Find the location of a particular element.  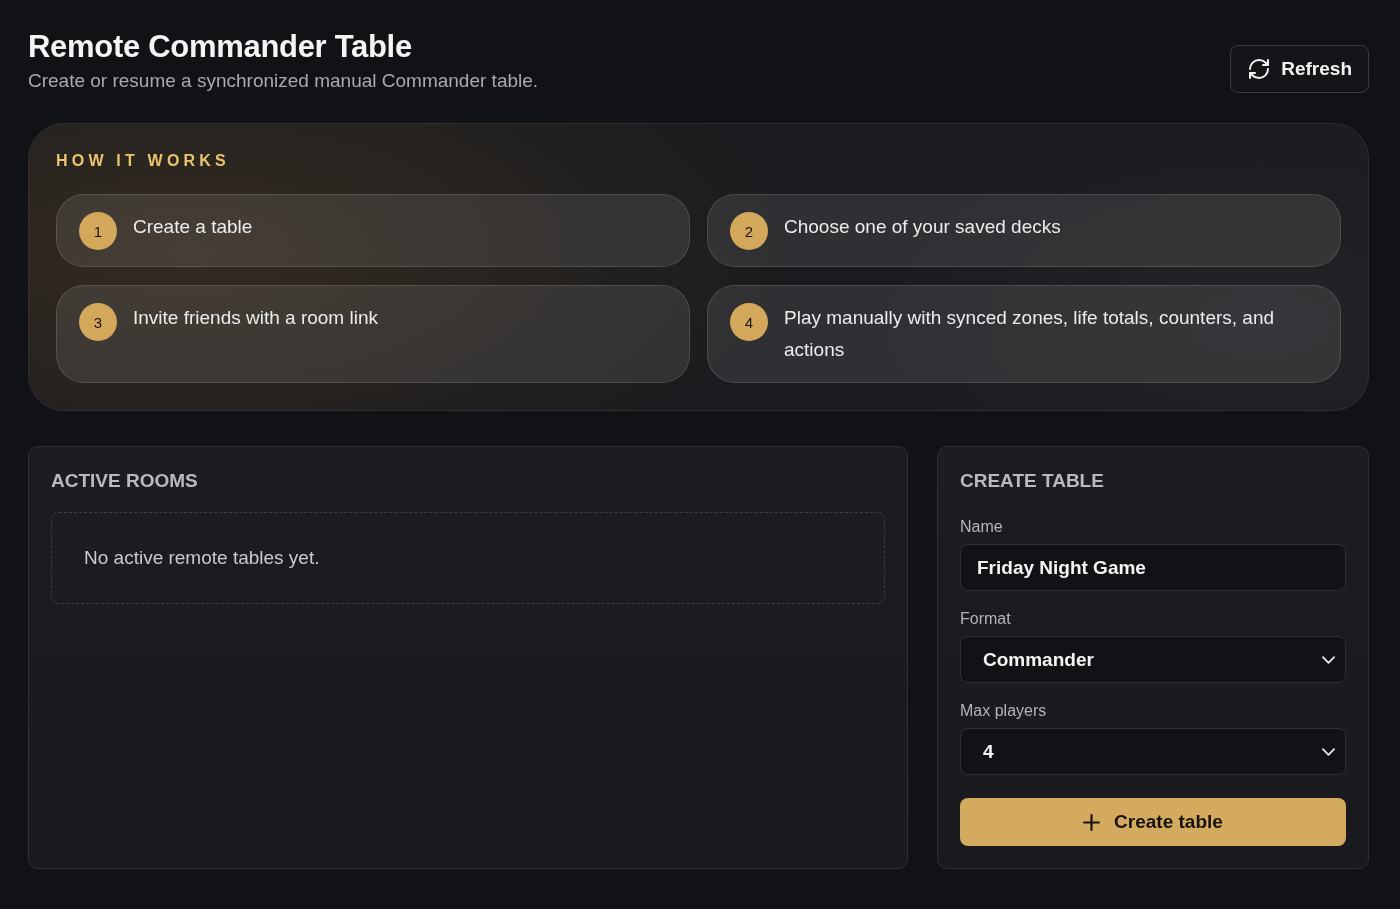

step-text: Play manually with synced zones, life totals, counters, and actions is located at coordinates (1030, 334).